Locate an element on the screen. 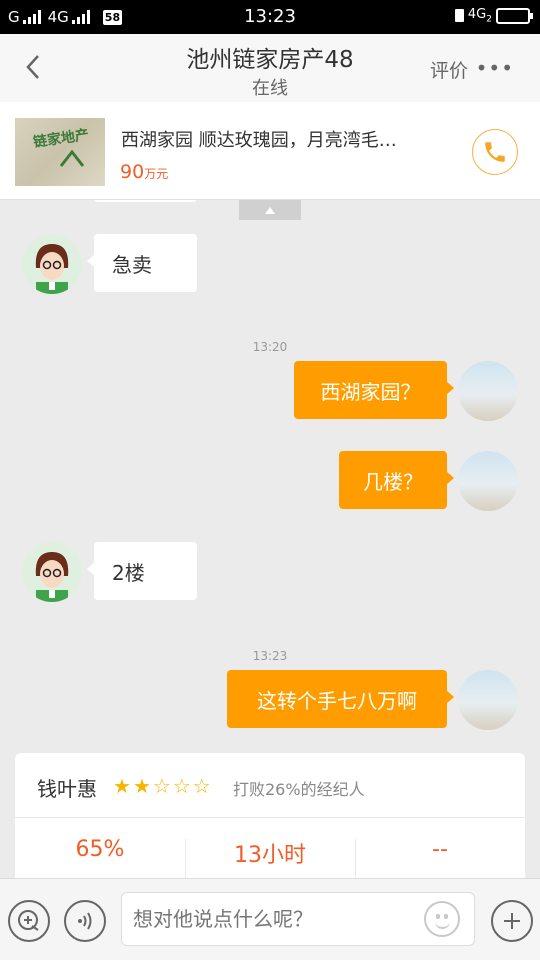  house-logo-icon is located at coordinates (72, 158).